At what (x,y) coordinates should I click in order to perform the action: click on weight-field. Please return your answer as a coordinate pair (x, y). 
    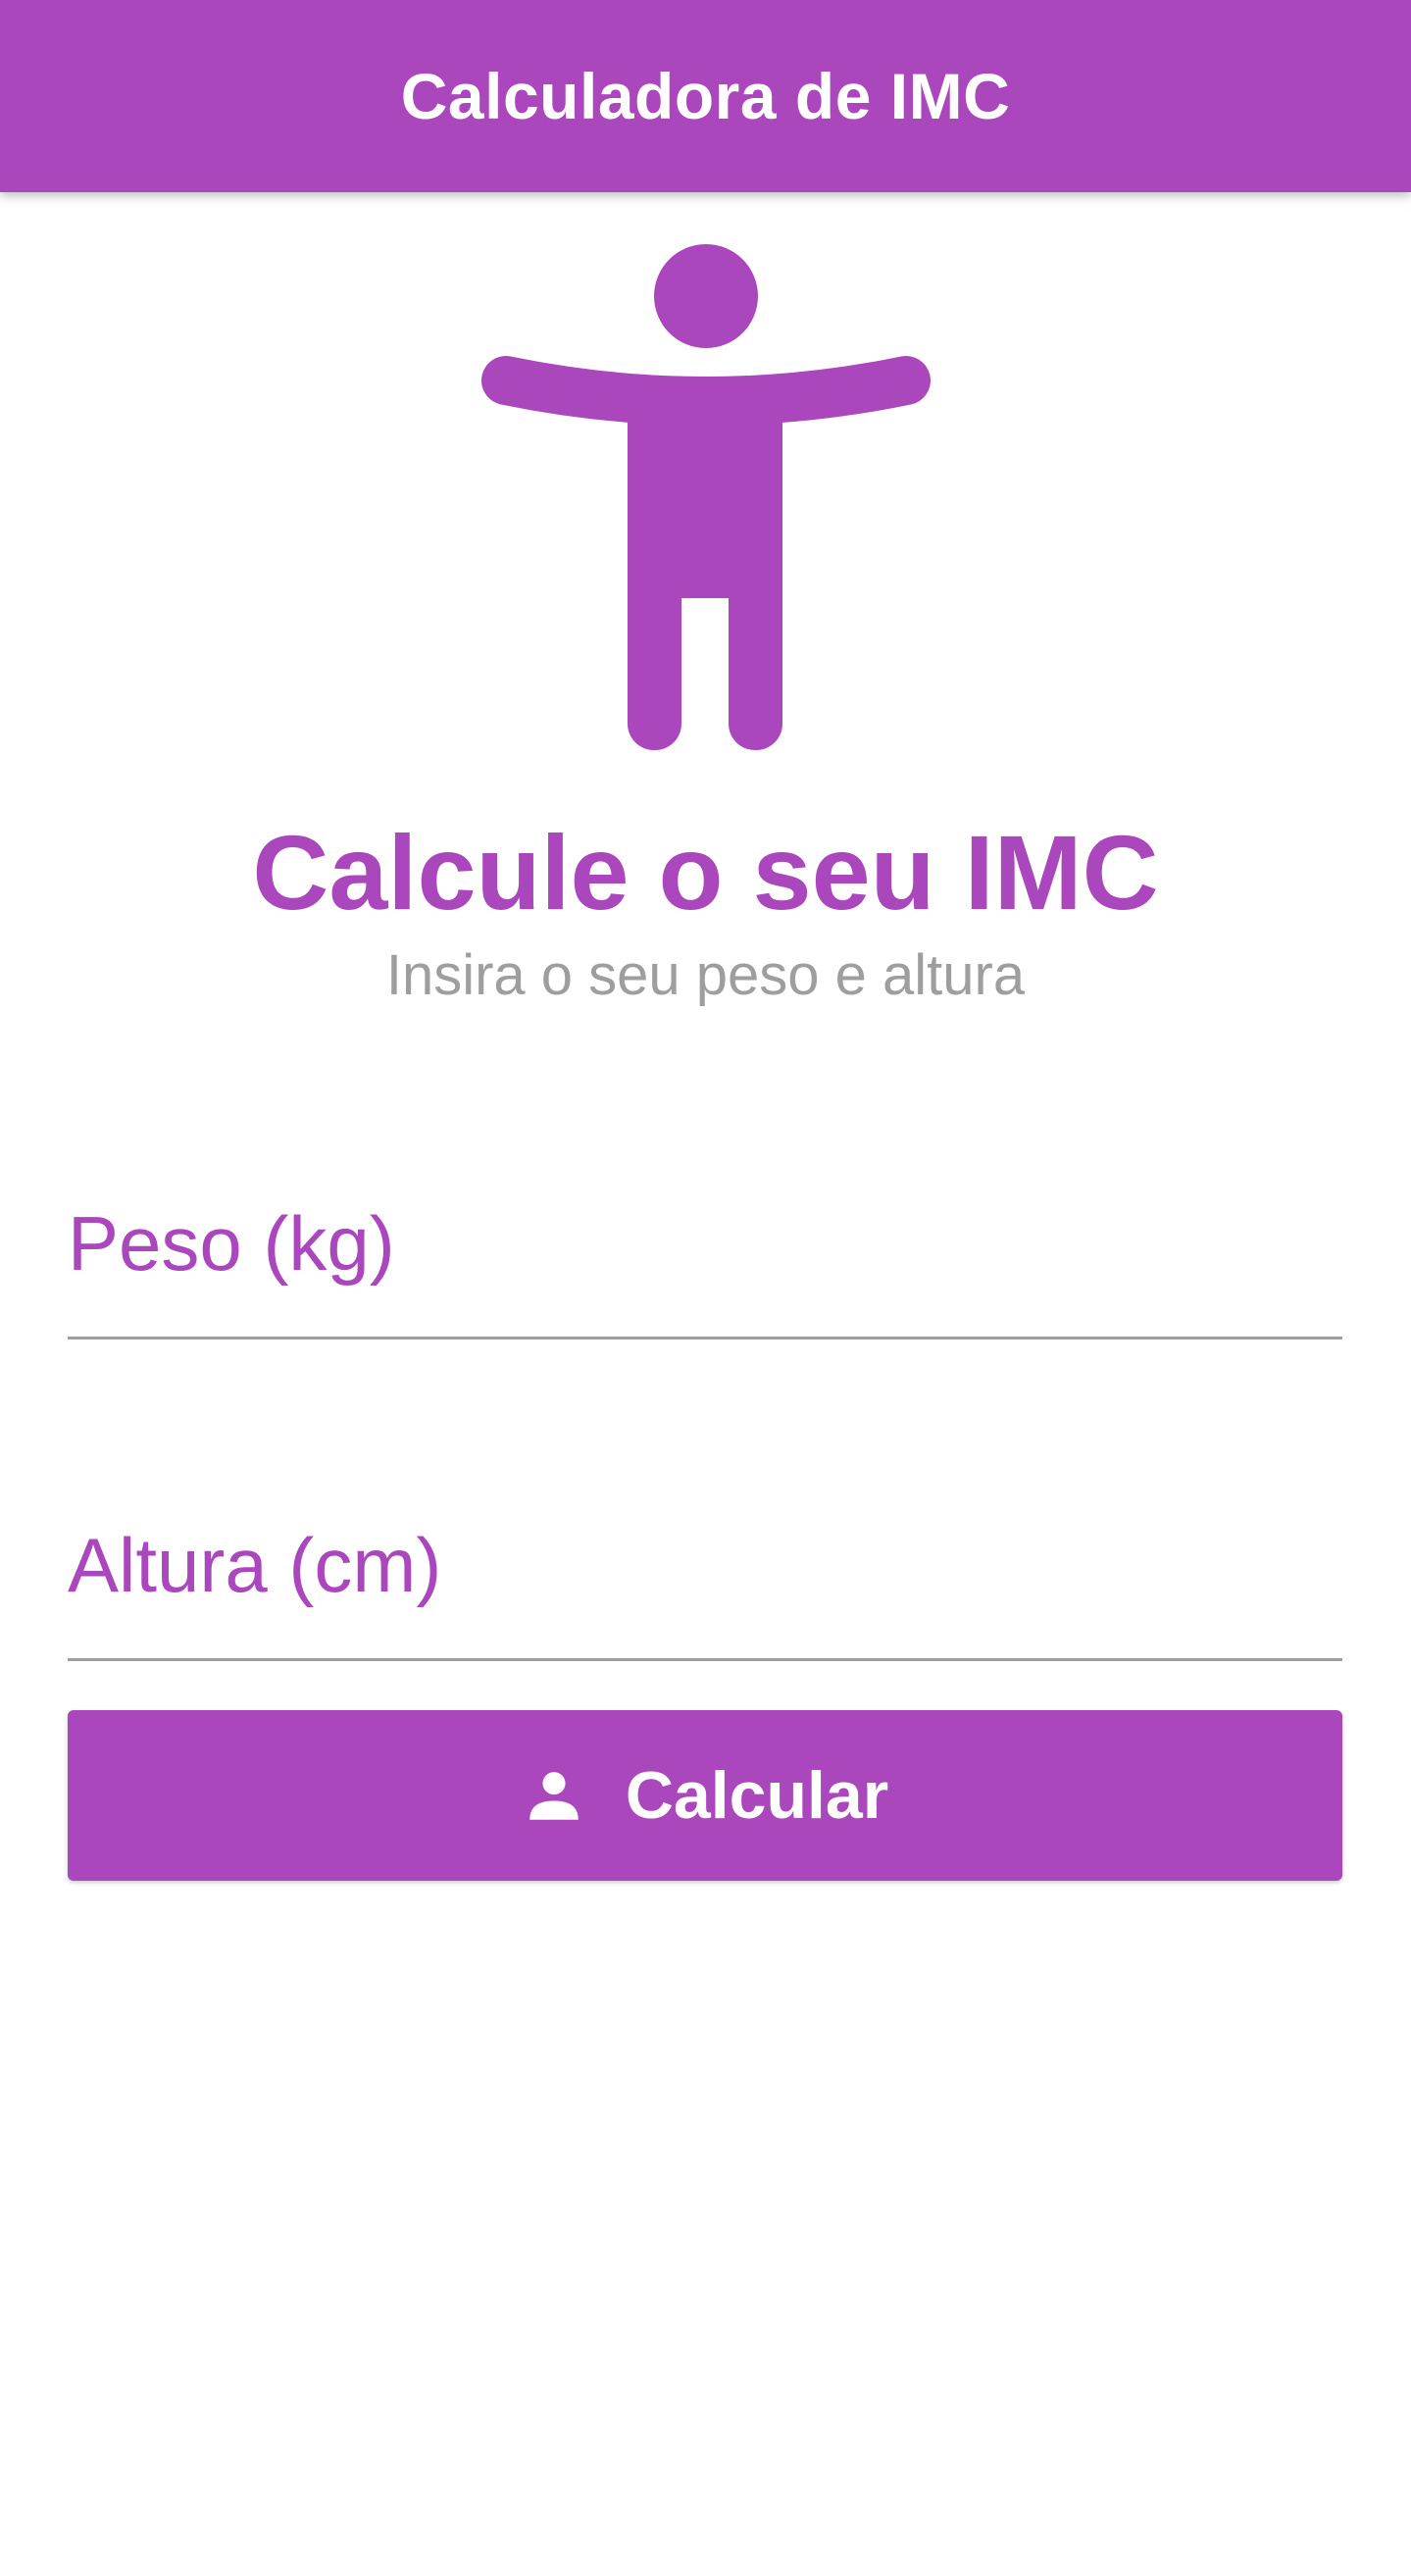
    Looking at the image, I should click on (705, 1239).